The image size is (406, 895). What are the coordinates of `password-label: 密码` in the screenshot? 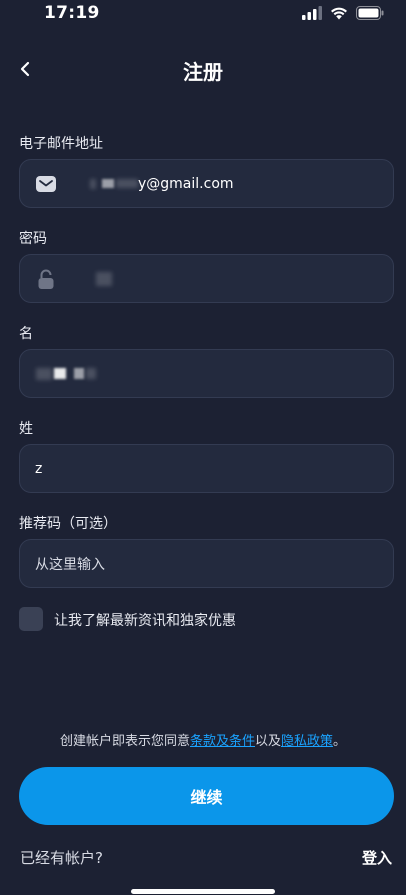 It's located at (33, 239).